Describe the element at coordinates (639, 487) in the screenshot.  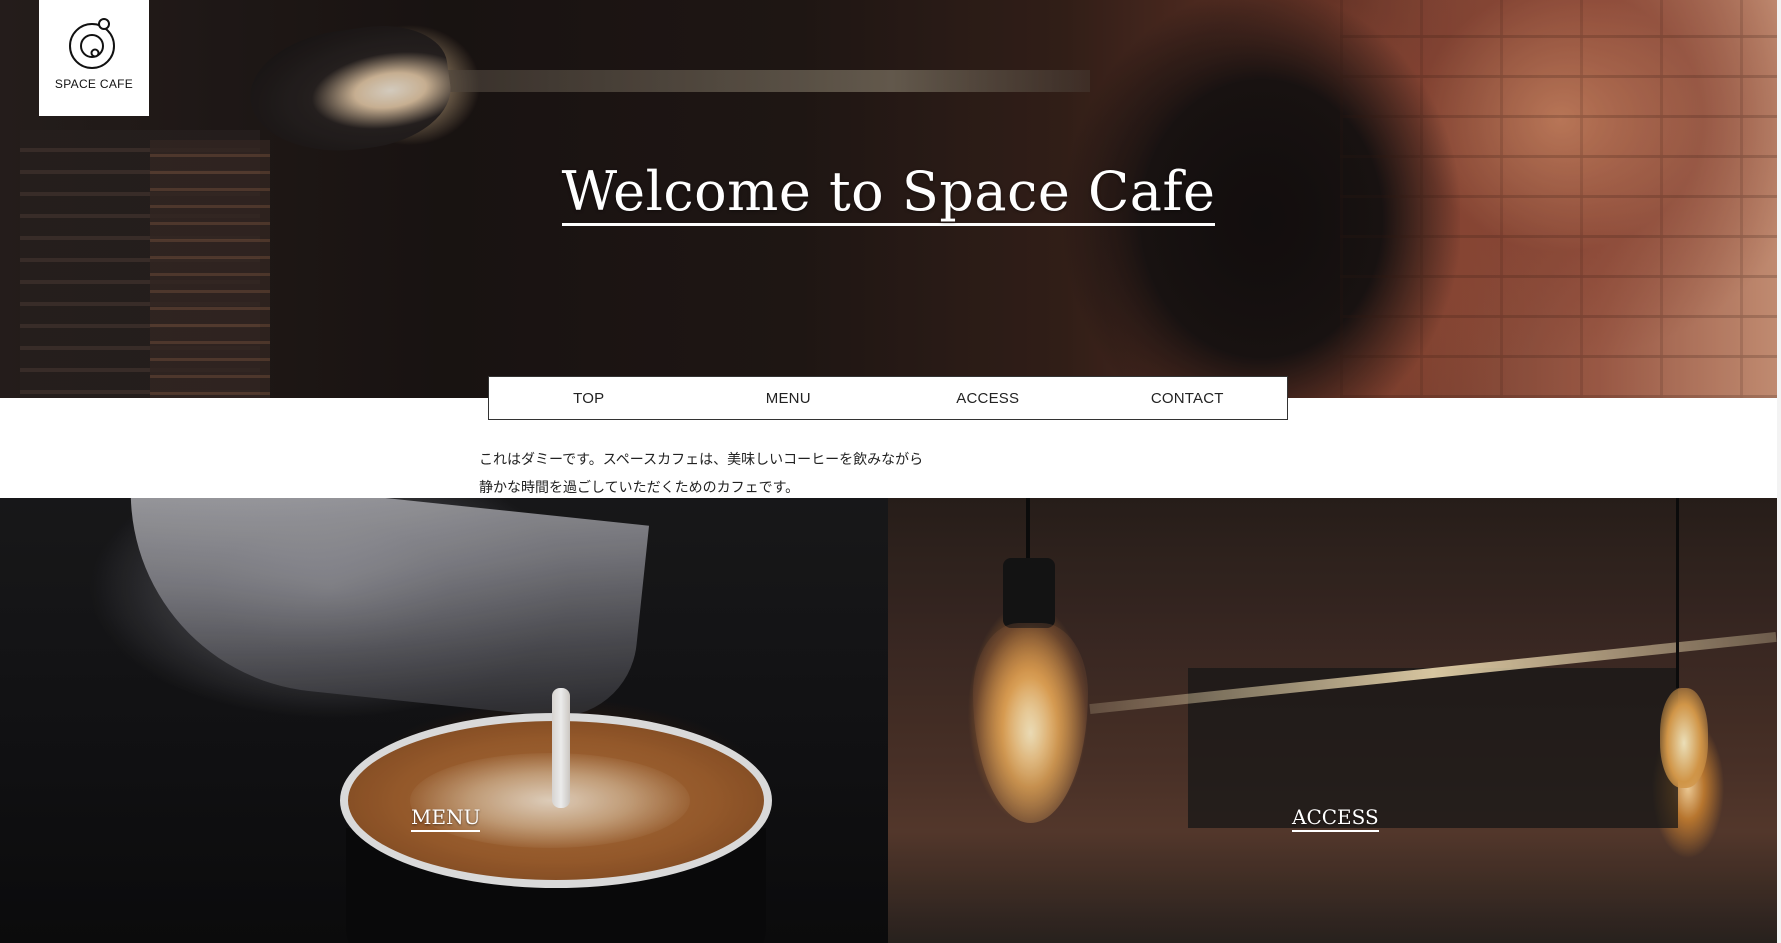
I see `intro-line-2: 静かな時間を過ごしていただくためのカフェです。` at that location.